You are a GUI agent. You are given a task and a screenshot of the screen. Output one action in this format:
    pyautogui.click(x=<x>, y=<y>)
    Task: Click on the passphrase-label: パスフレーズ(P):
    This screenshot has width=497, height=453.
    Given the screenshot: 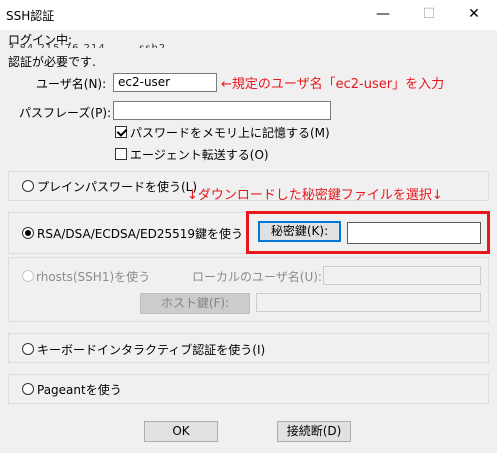 What is the action you would take?
    pyautogui.click(x=65, y=113)
    